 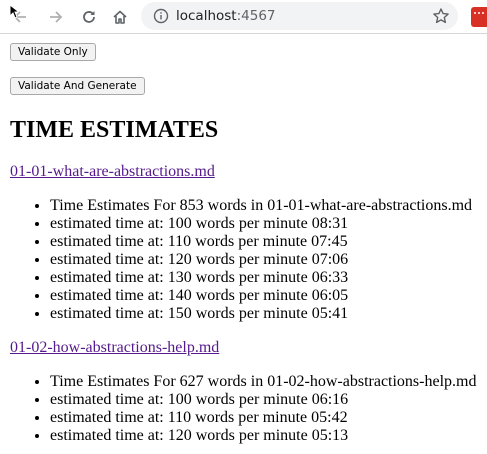 I want to click on page-title: TIME ESTIMATES, so click(x=114, y=130).